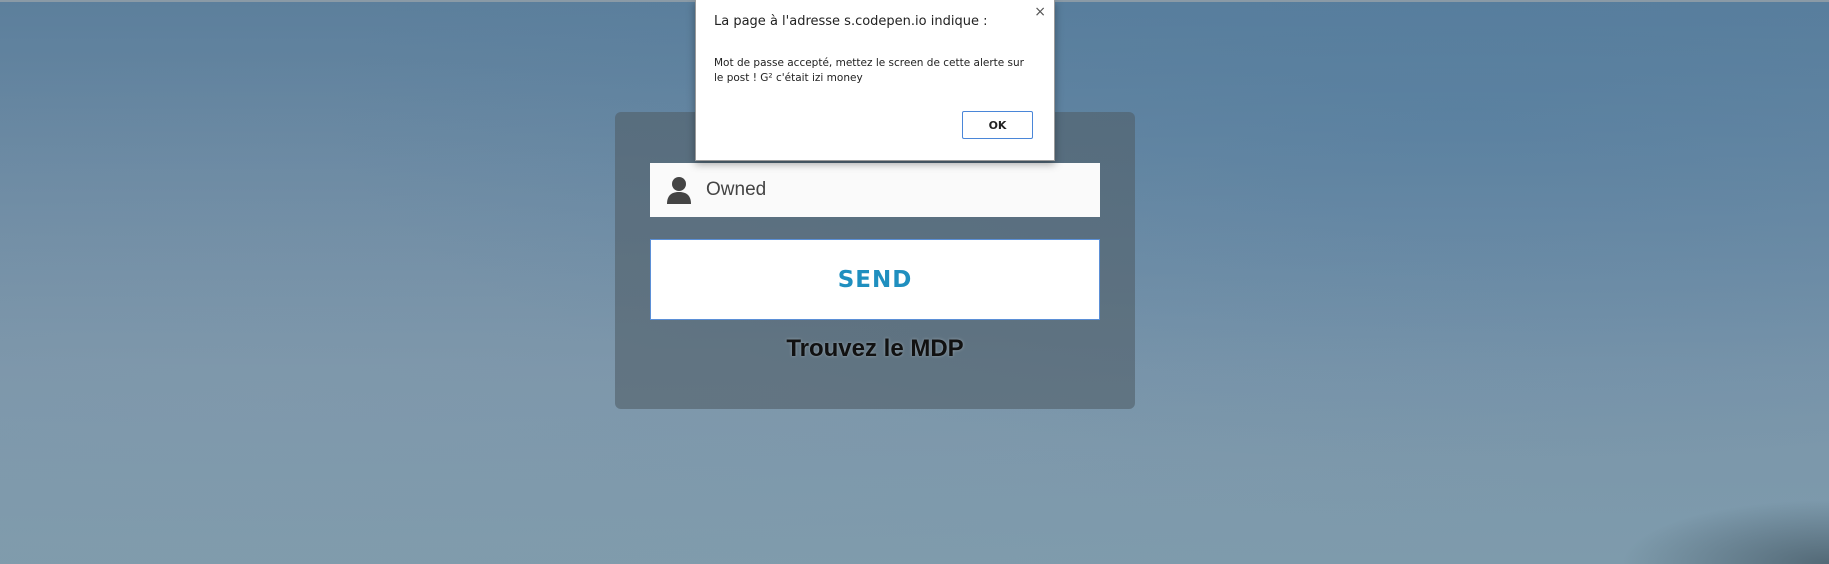 This screenshot has width=1829, height=564. I want to click on password-field, so click(875, 190).